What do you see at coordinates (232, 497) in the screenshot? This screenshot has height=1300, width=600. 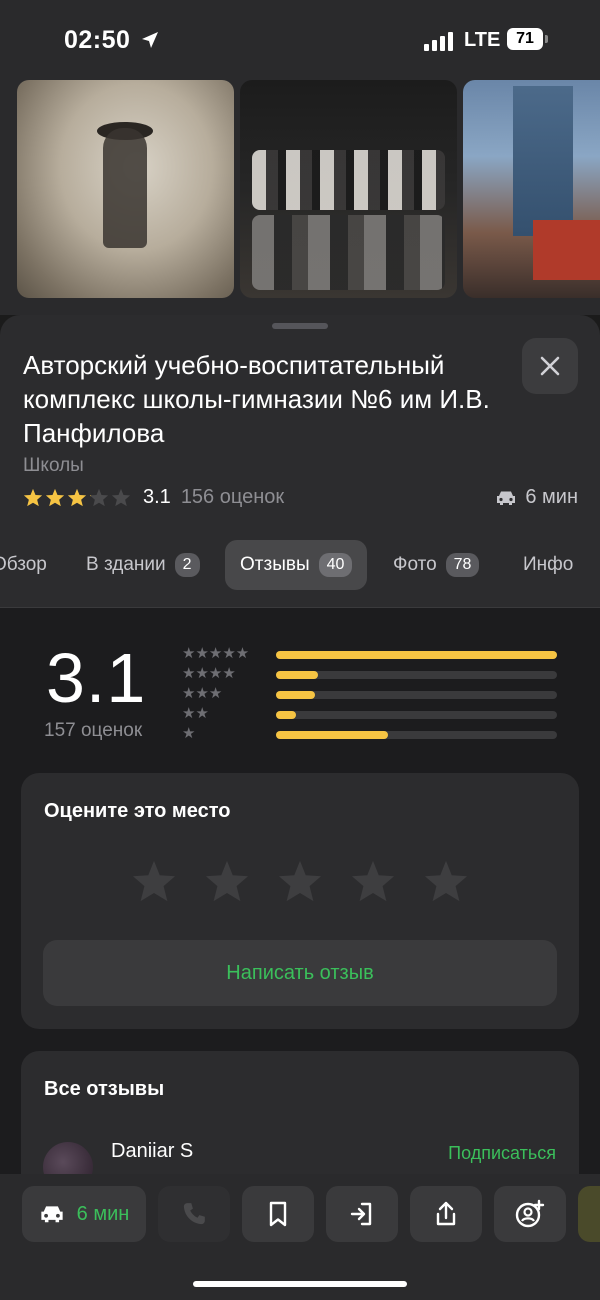 I see `rating-count: 156 оценок` at bounding box center [232, 497].